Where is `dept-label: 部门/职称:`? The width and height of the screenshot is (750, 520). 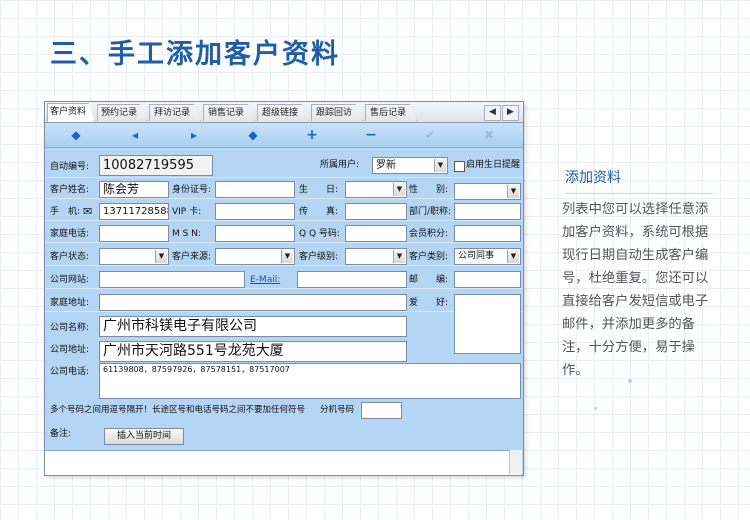 dept-label: 部门/职称: is located at coordinates (430, 212).